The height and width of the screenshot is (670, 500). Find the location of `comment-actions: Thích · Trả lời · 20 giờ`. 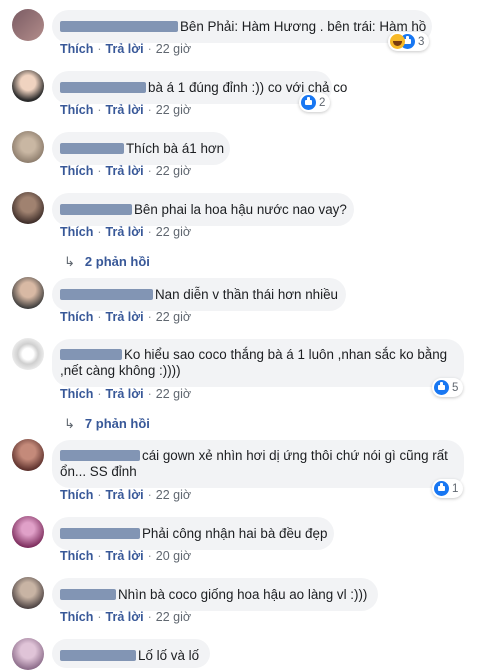

comment-actions: Thích · Trả lời · 20 giờ is located at coordinates (125, 556).